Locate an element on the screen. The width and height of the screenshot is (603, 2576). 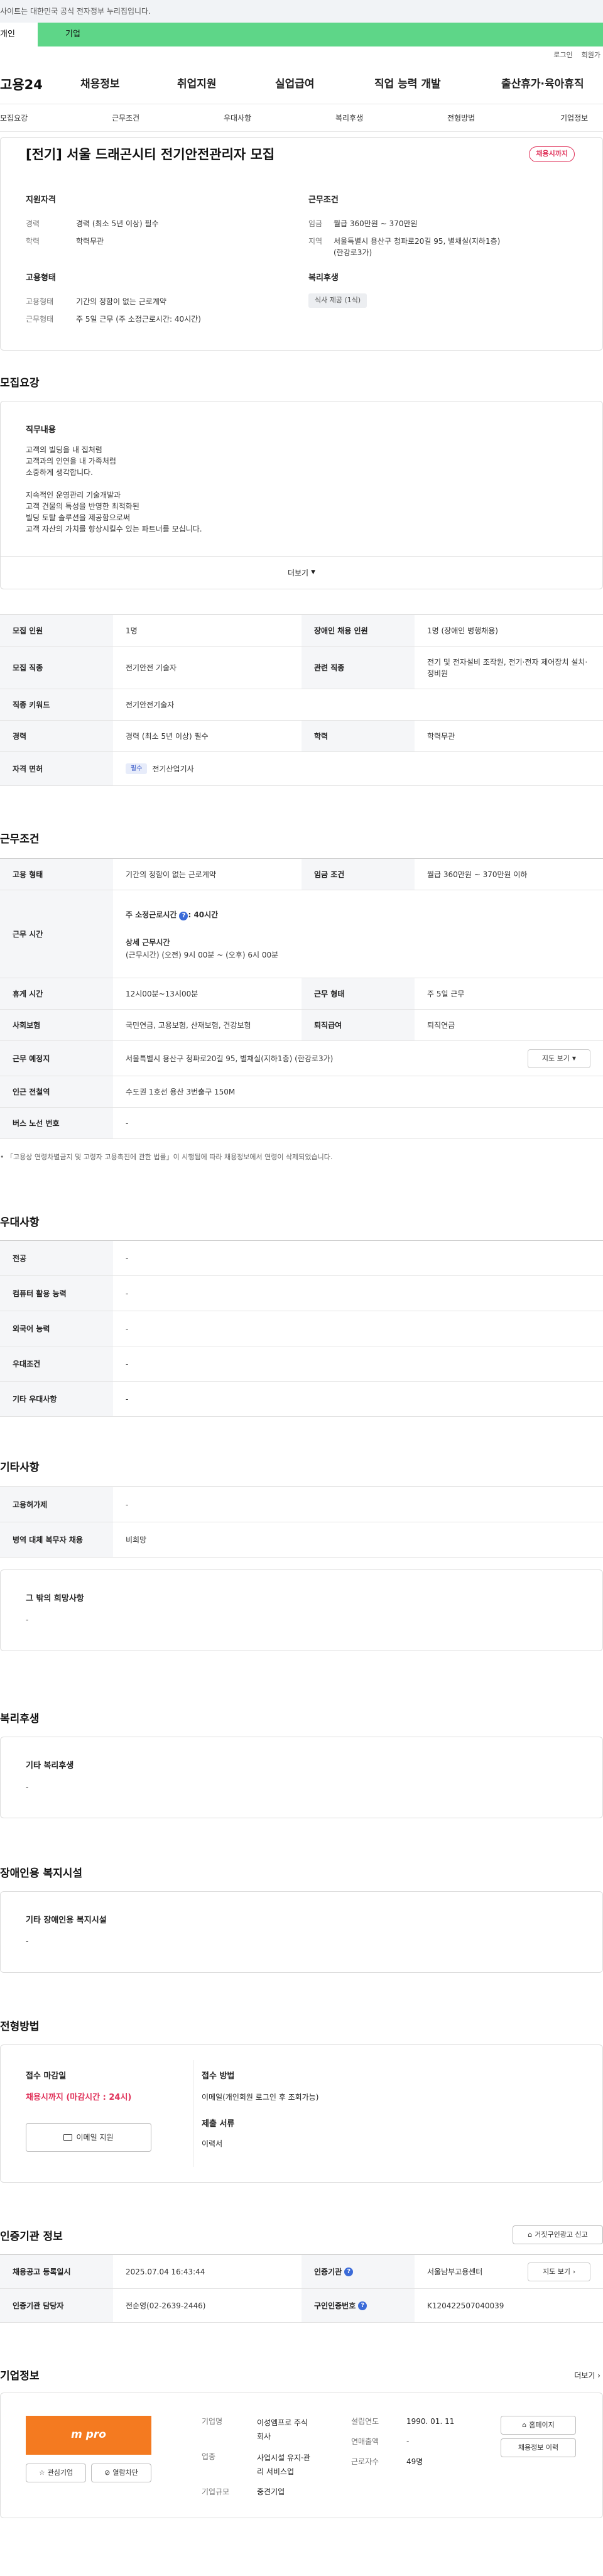
company-more-link: 더보기 › is located at coordinates (587, 2375).